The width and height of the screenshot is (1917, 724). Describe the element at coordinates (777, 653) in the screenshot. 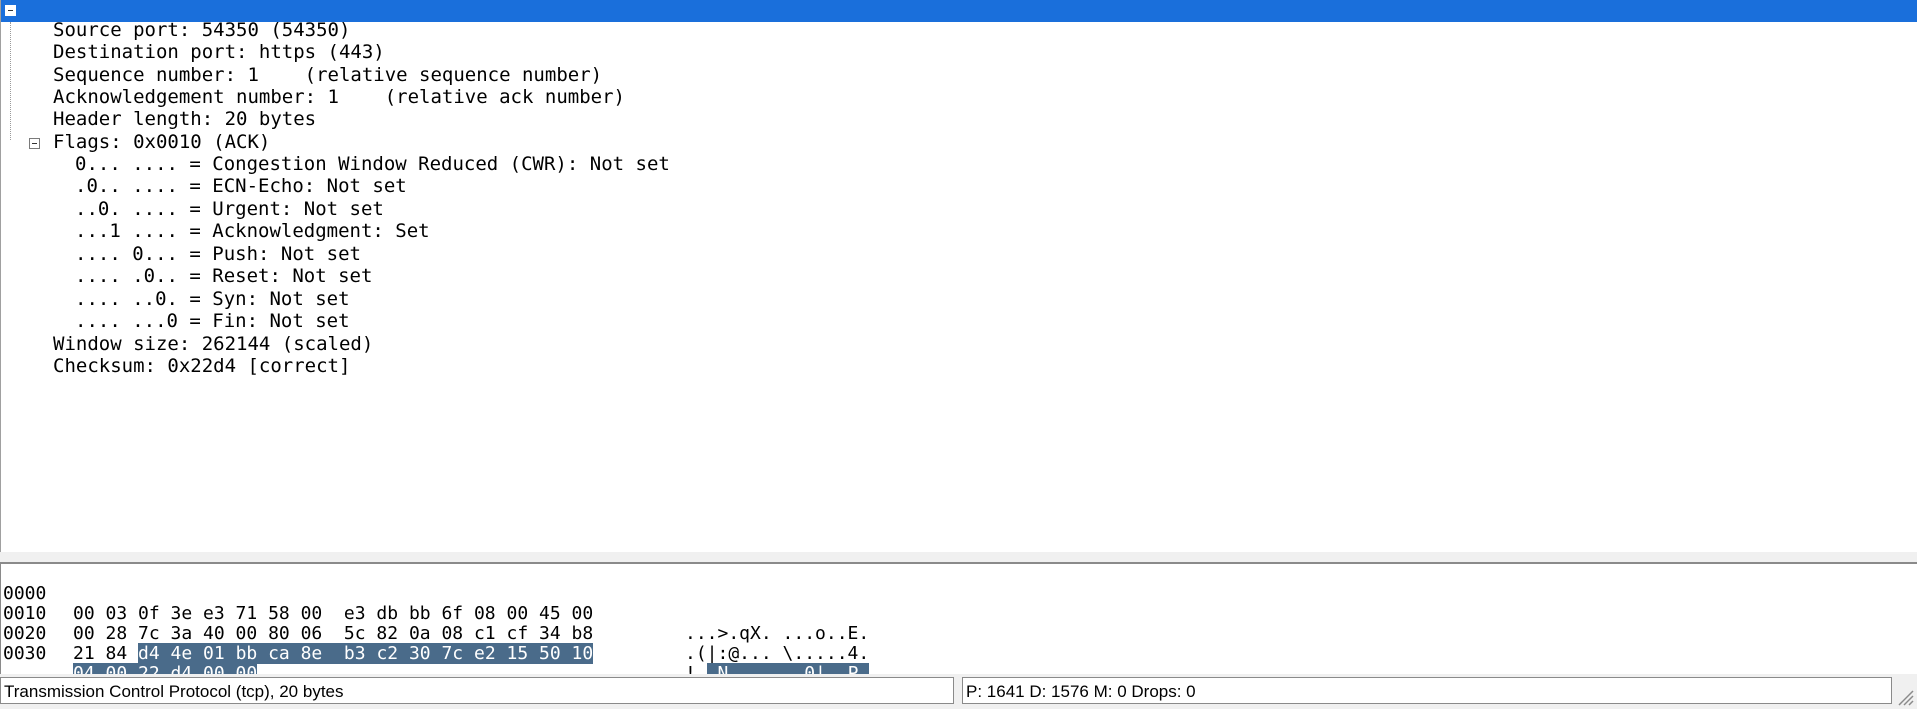

I see `hex-ascii: .(|:@... \.....4.` at that location.